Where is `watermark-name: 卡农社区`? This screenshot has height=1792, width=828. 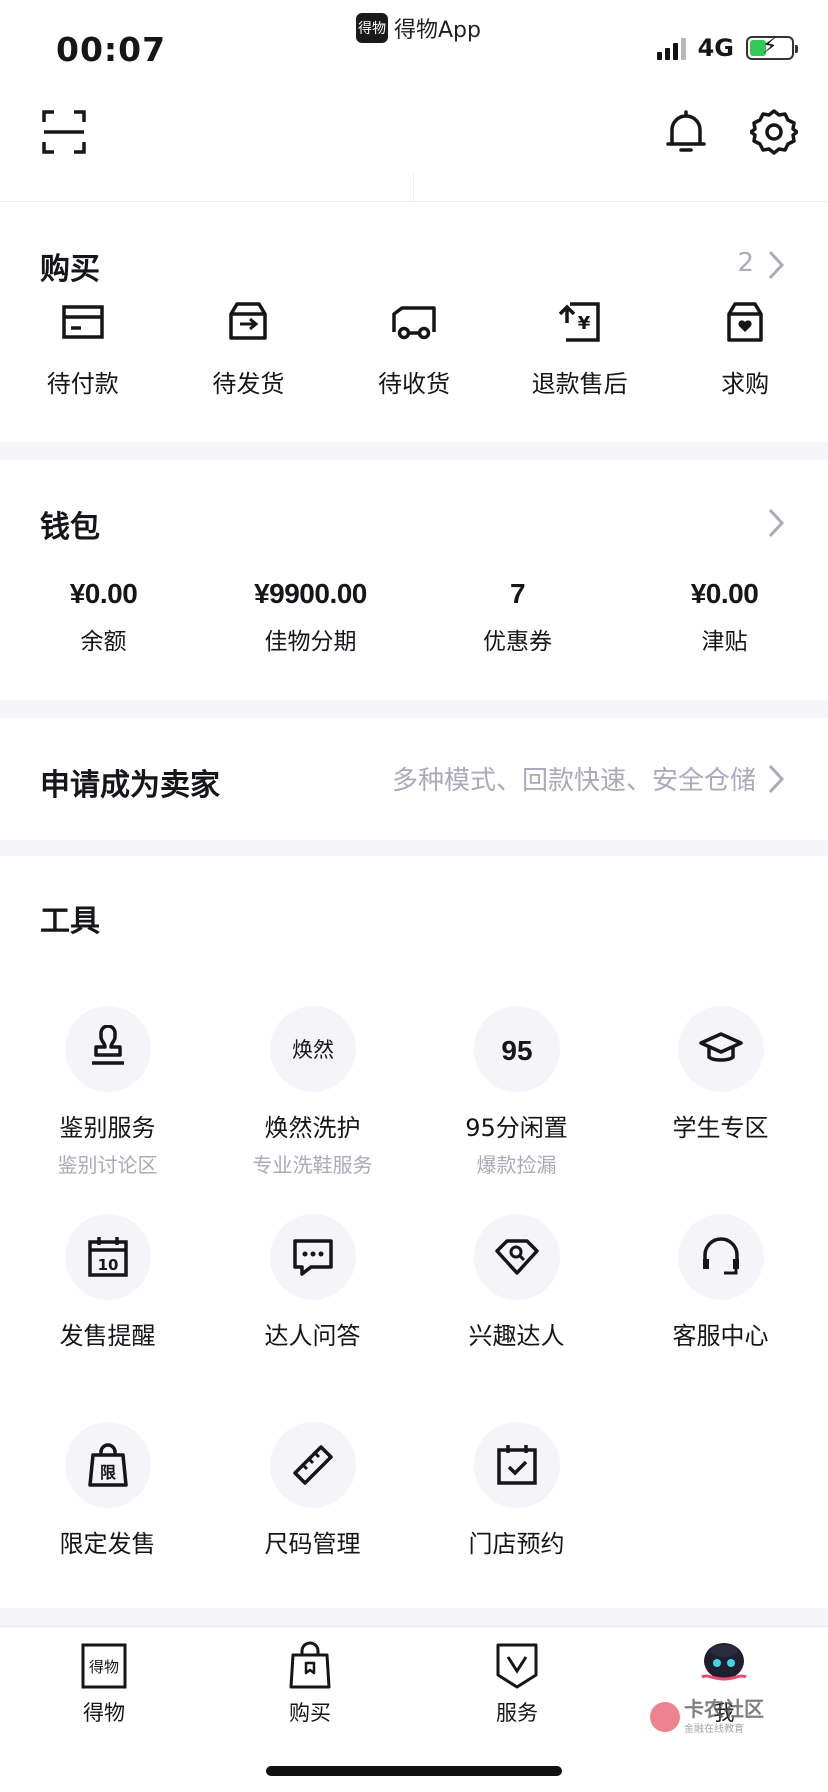 watermark-name: 卡农社区 is located at coordinates (724, 1709).